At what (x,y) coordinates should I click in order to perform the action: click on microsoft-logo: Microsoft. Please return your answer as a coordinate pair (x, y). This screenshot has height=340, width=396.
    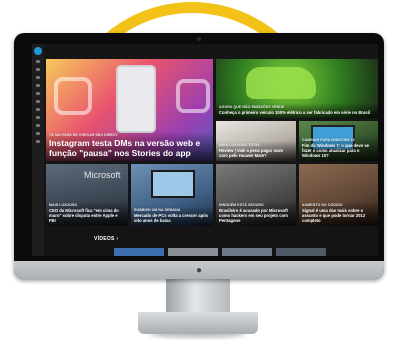
    Looking at the image, I should click on (102, 175).